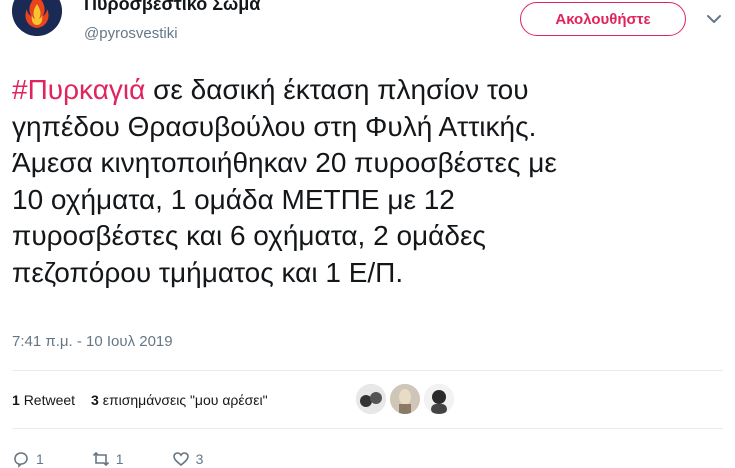  Describe the element at coordinates (16, 400) in the screenshot. I see `retweet-count: 1` at that location.